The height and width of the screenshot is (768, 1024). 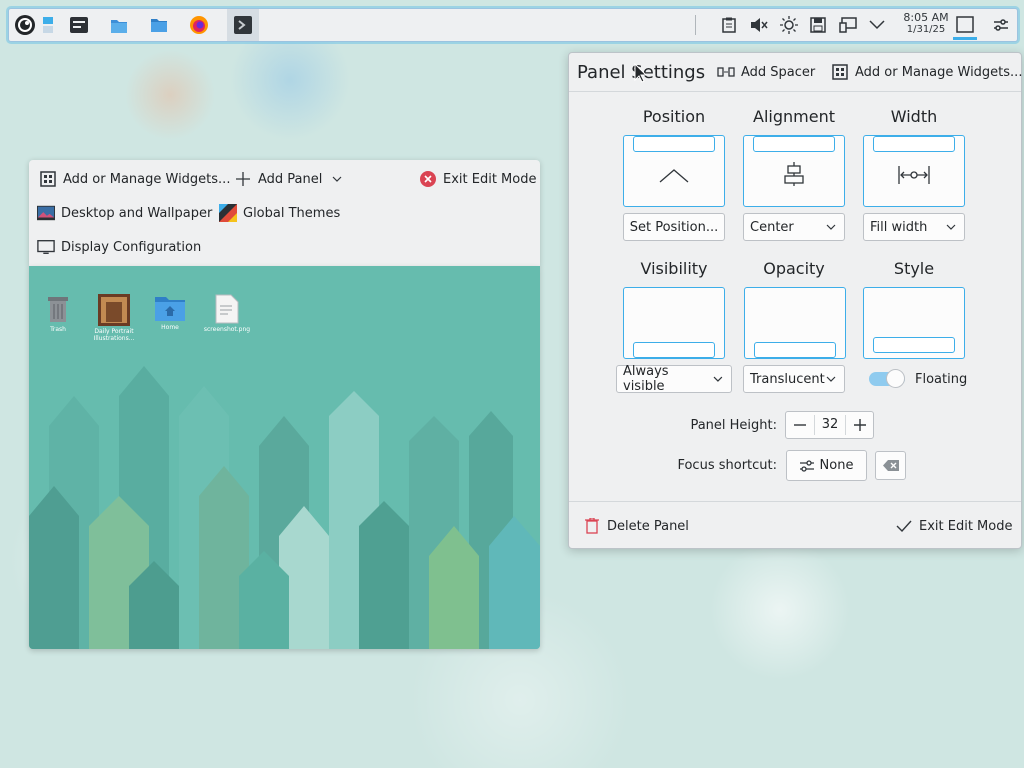 I want to click on desktop-icon-trash: Trash, so click(x=58, y=313).